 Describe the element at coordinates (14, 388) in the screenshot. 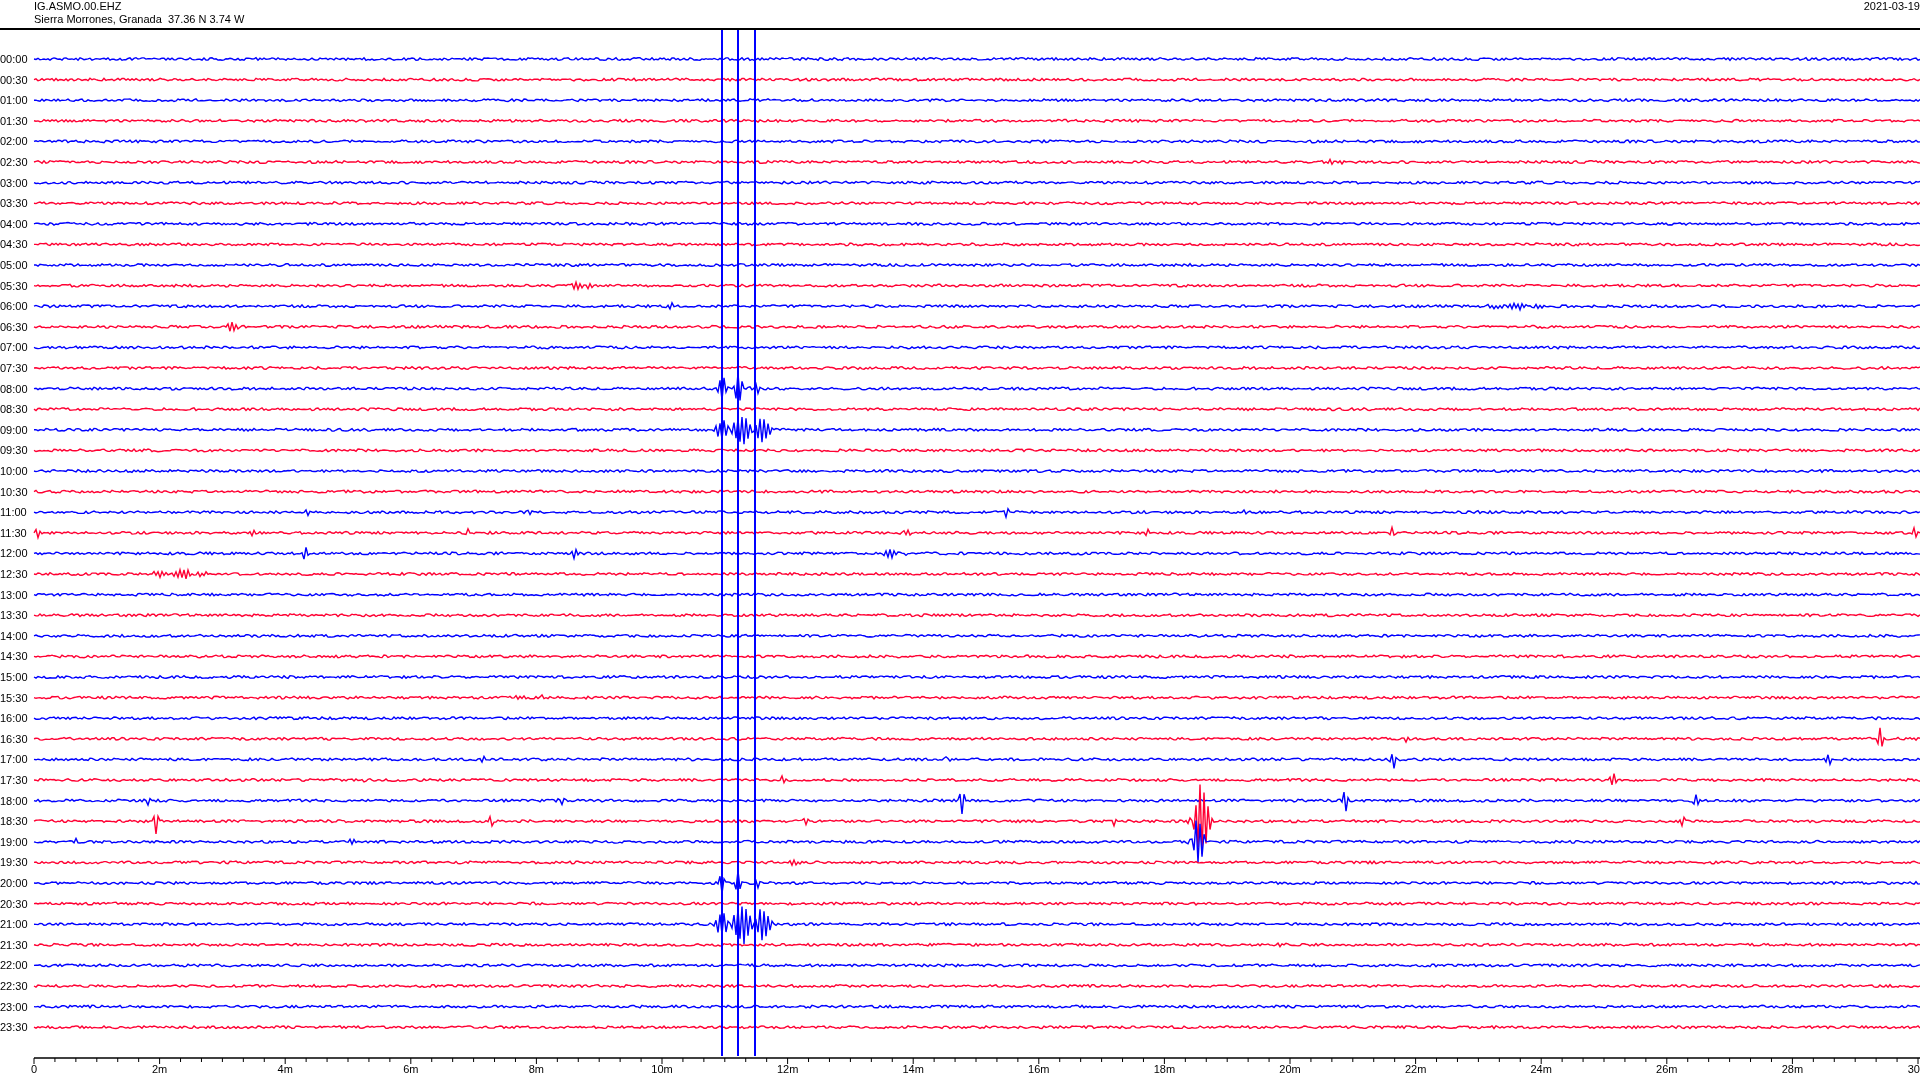

I see `time-label: 08:00` at that location.